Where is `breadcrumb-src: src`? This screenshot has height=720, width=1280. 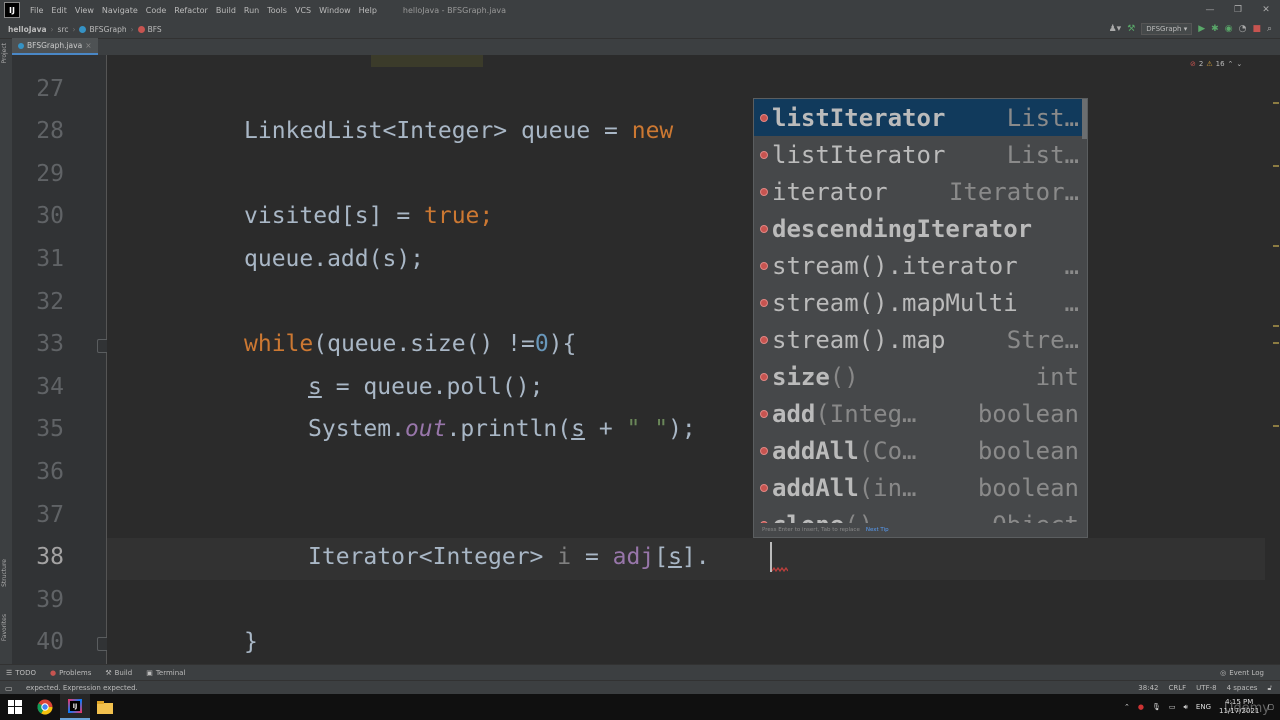
breadcrumb-src: src is located at coordinates (63, 29).